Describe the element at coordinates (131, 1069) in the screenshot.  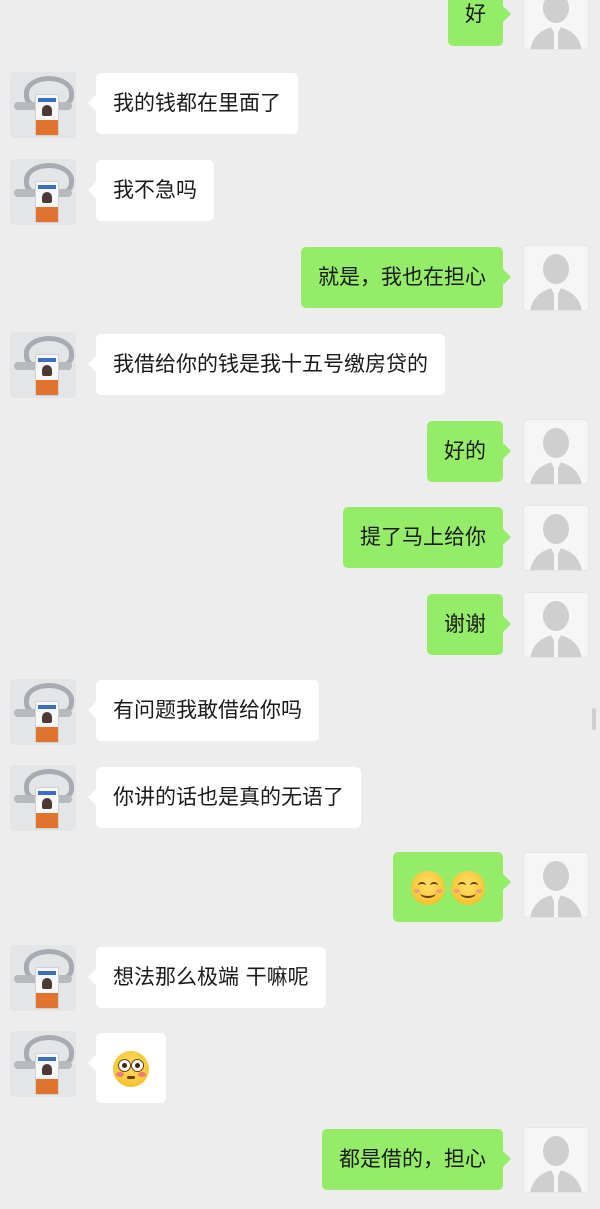
I see `flushed-face-emoji-icon` at that location.